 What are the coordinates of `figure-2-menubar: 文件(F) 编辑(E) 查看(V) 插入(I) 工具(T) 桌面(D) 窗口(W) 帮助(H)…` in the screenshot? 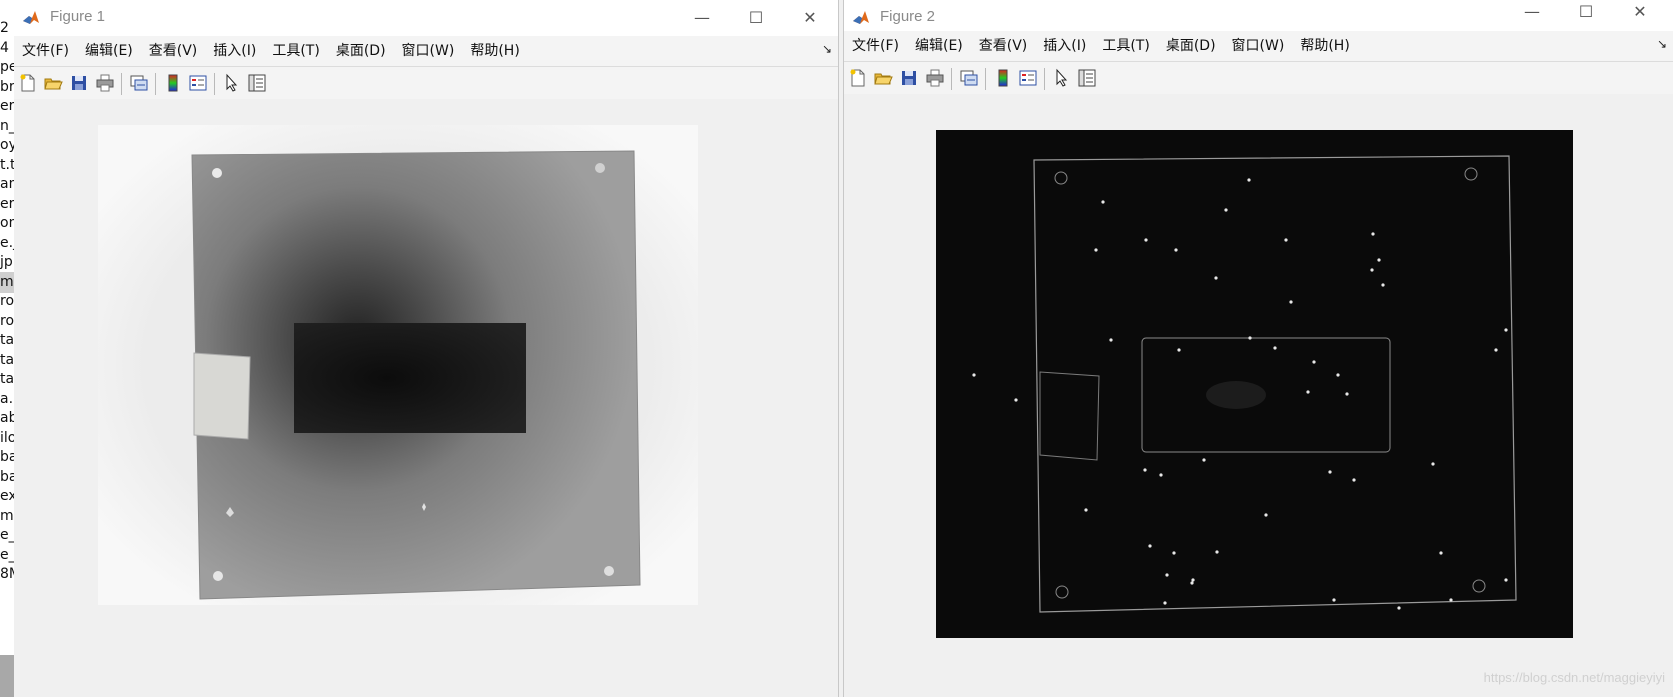 It's located at (1258, 46).